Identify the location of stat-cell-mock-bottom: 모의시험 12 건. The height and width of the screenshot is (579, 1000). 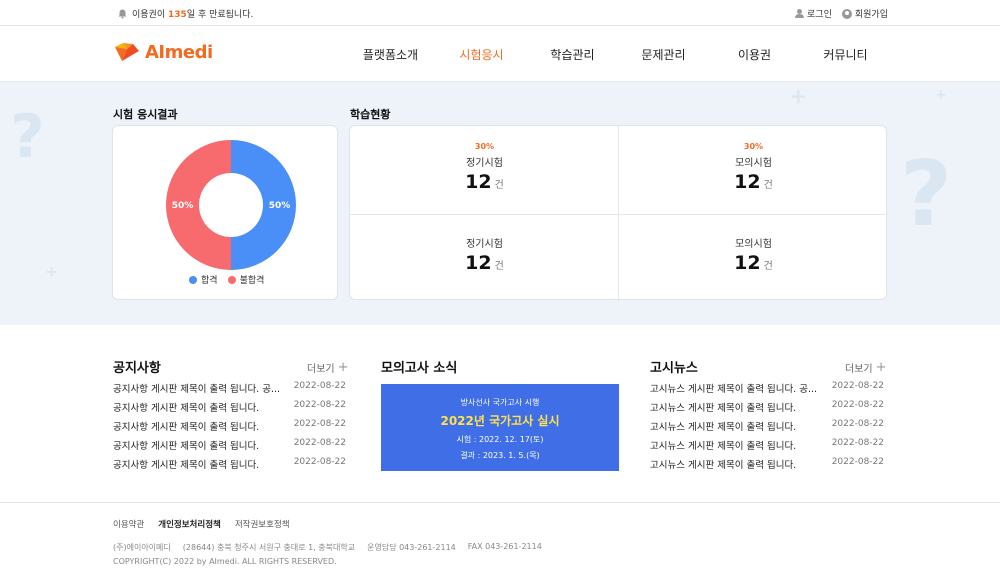
(753, 258).